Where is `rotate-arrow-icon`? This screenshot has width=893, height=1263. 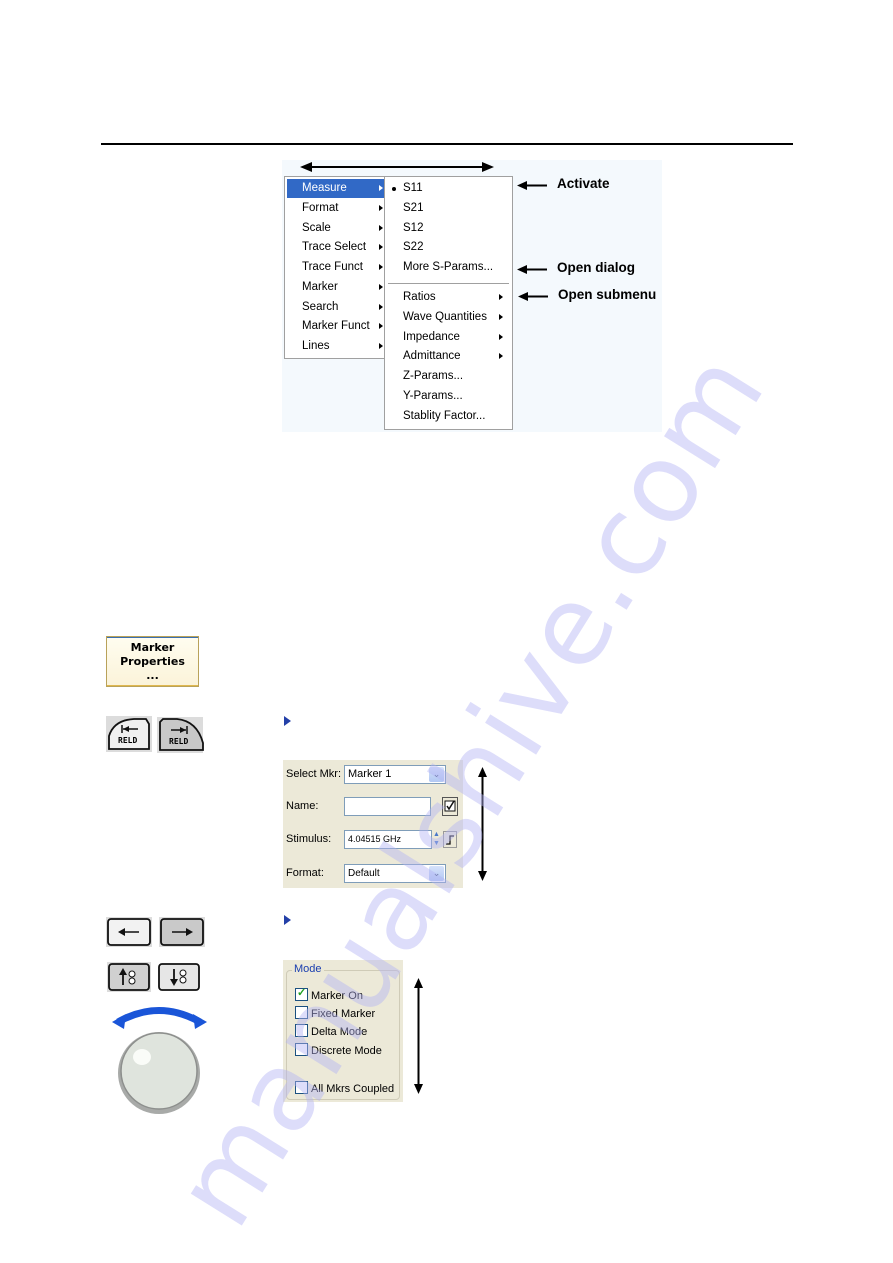 rotate-arrow-icon is located at coordinates (159, 1016).